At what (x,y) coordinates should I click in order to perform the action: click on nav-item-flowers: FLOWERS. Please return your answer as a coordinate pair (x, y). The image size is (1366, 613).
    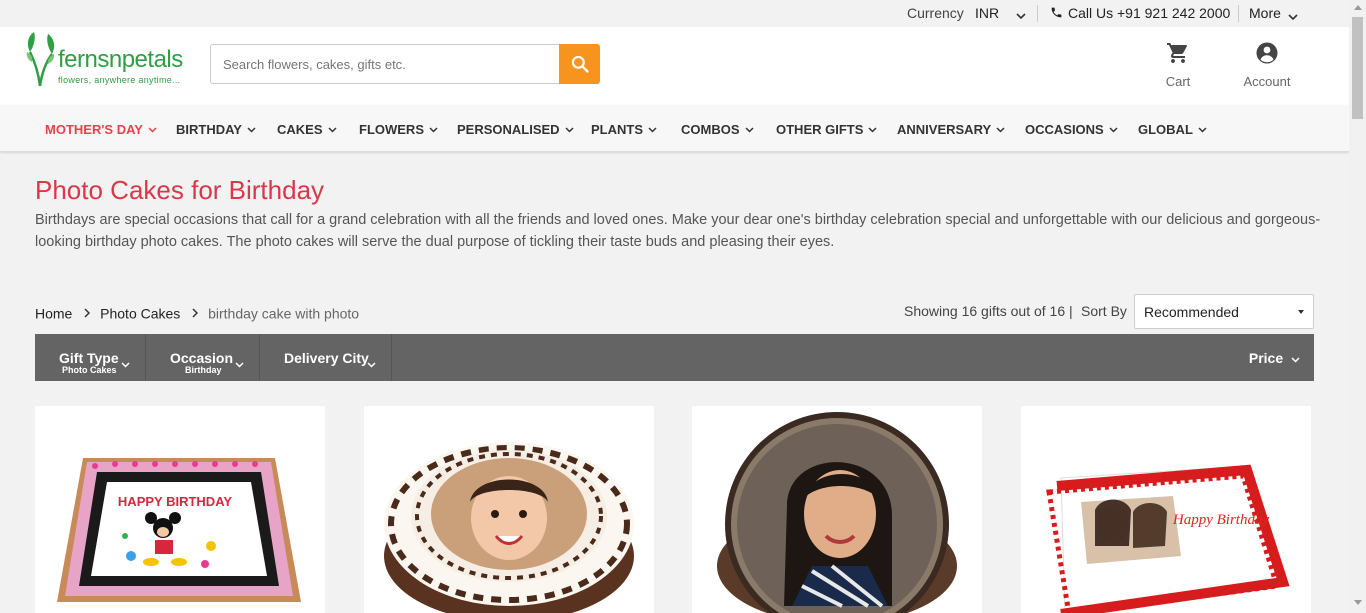
    Looking at the image, I should click on (398, 129).